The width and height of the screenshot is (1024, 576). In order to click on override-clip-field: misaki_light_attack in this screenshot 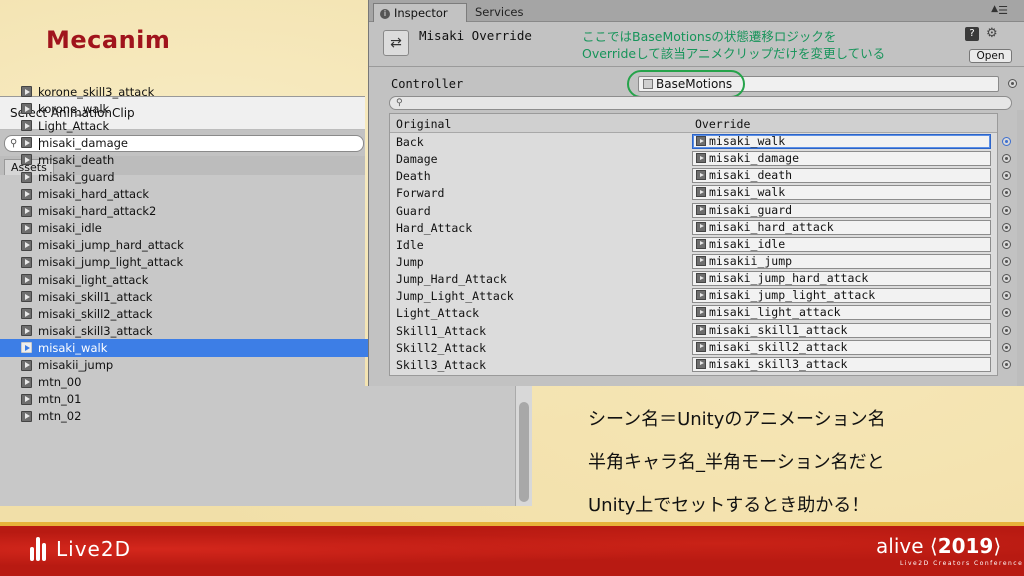, I will do `click(841, 313)`.